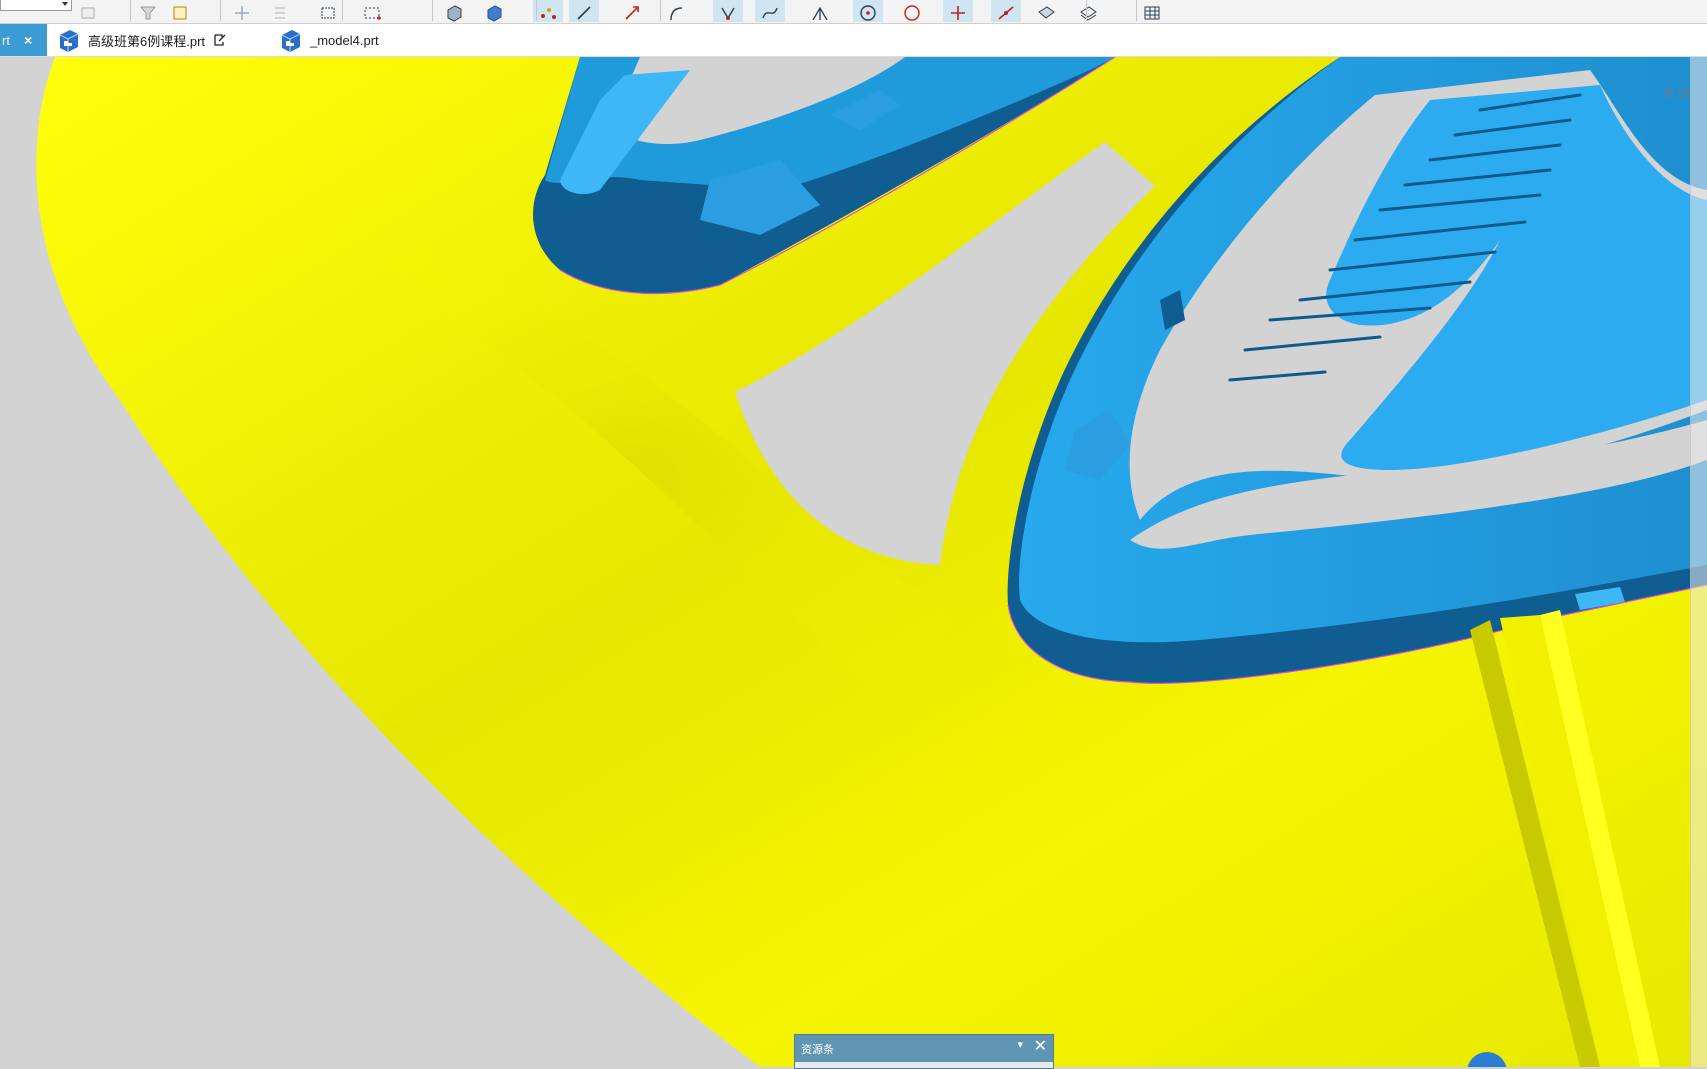  I want to click on curve-icon, so click(676, 14).